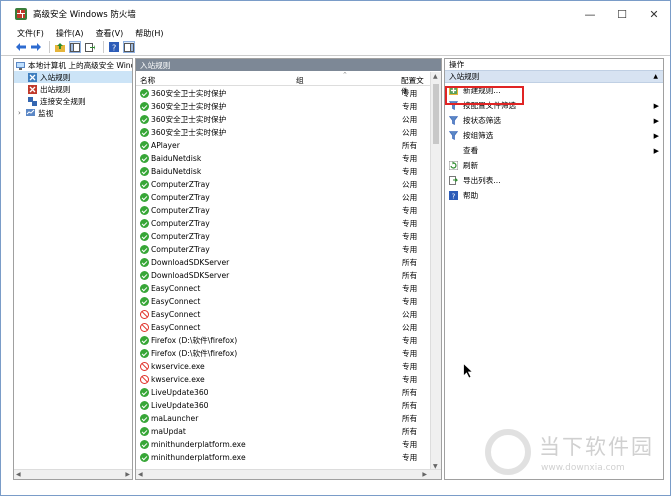 This screenshot has width=671, height=496. What do you see at coordinates (178, 379) in the screenshot?
I see `rule-name: kwservice.exe` at bounding box center [178, 379].